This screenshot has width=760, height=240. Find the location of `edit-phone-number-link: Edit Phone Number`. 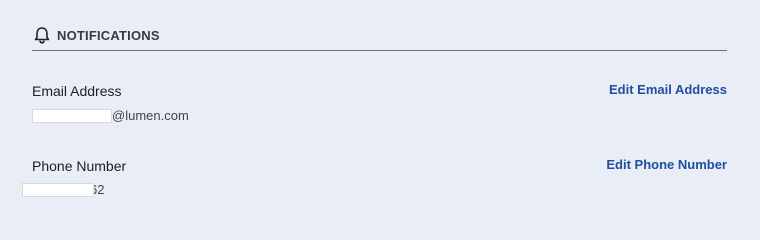

edit-phone-number-link: Edit Phone Number is located at coordinates (666, 164).